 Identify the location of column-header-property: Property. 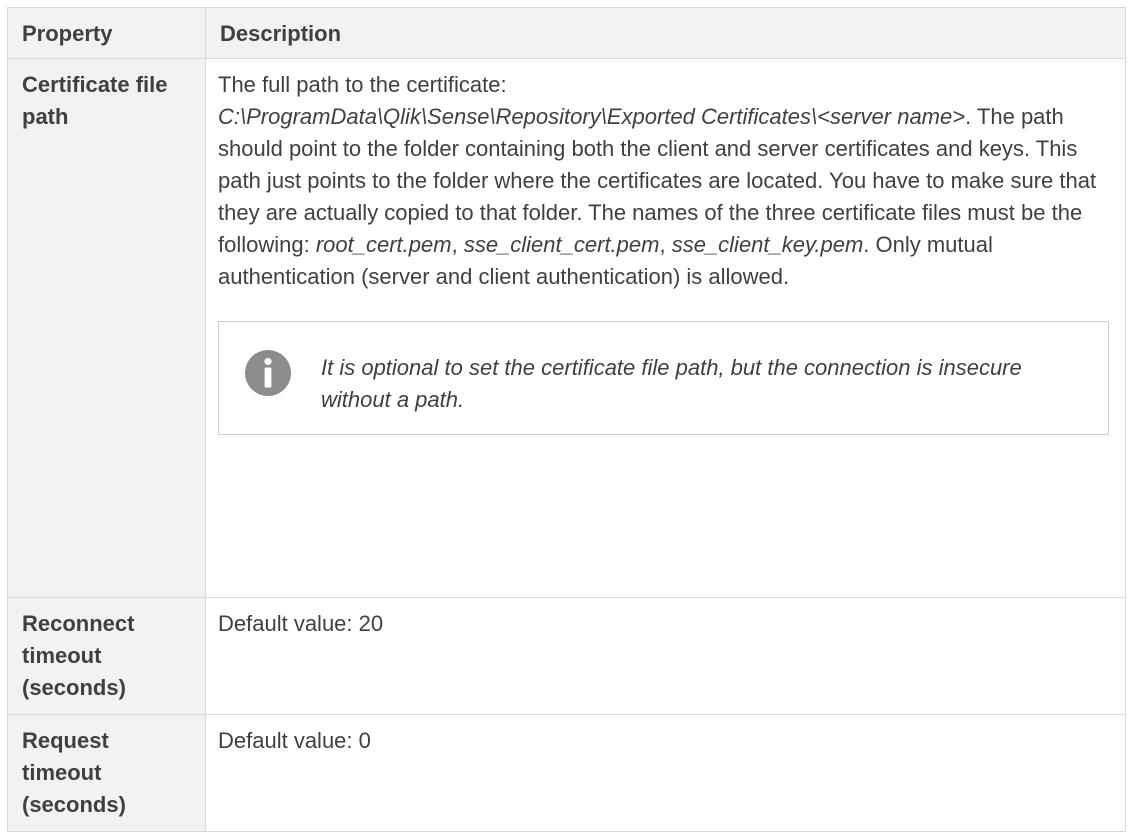
(106, 33).